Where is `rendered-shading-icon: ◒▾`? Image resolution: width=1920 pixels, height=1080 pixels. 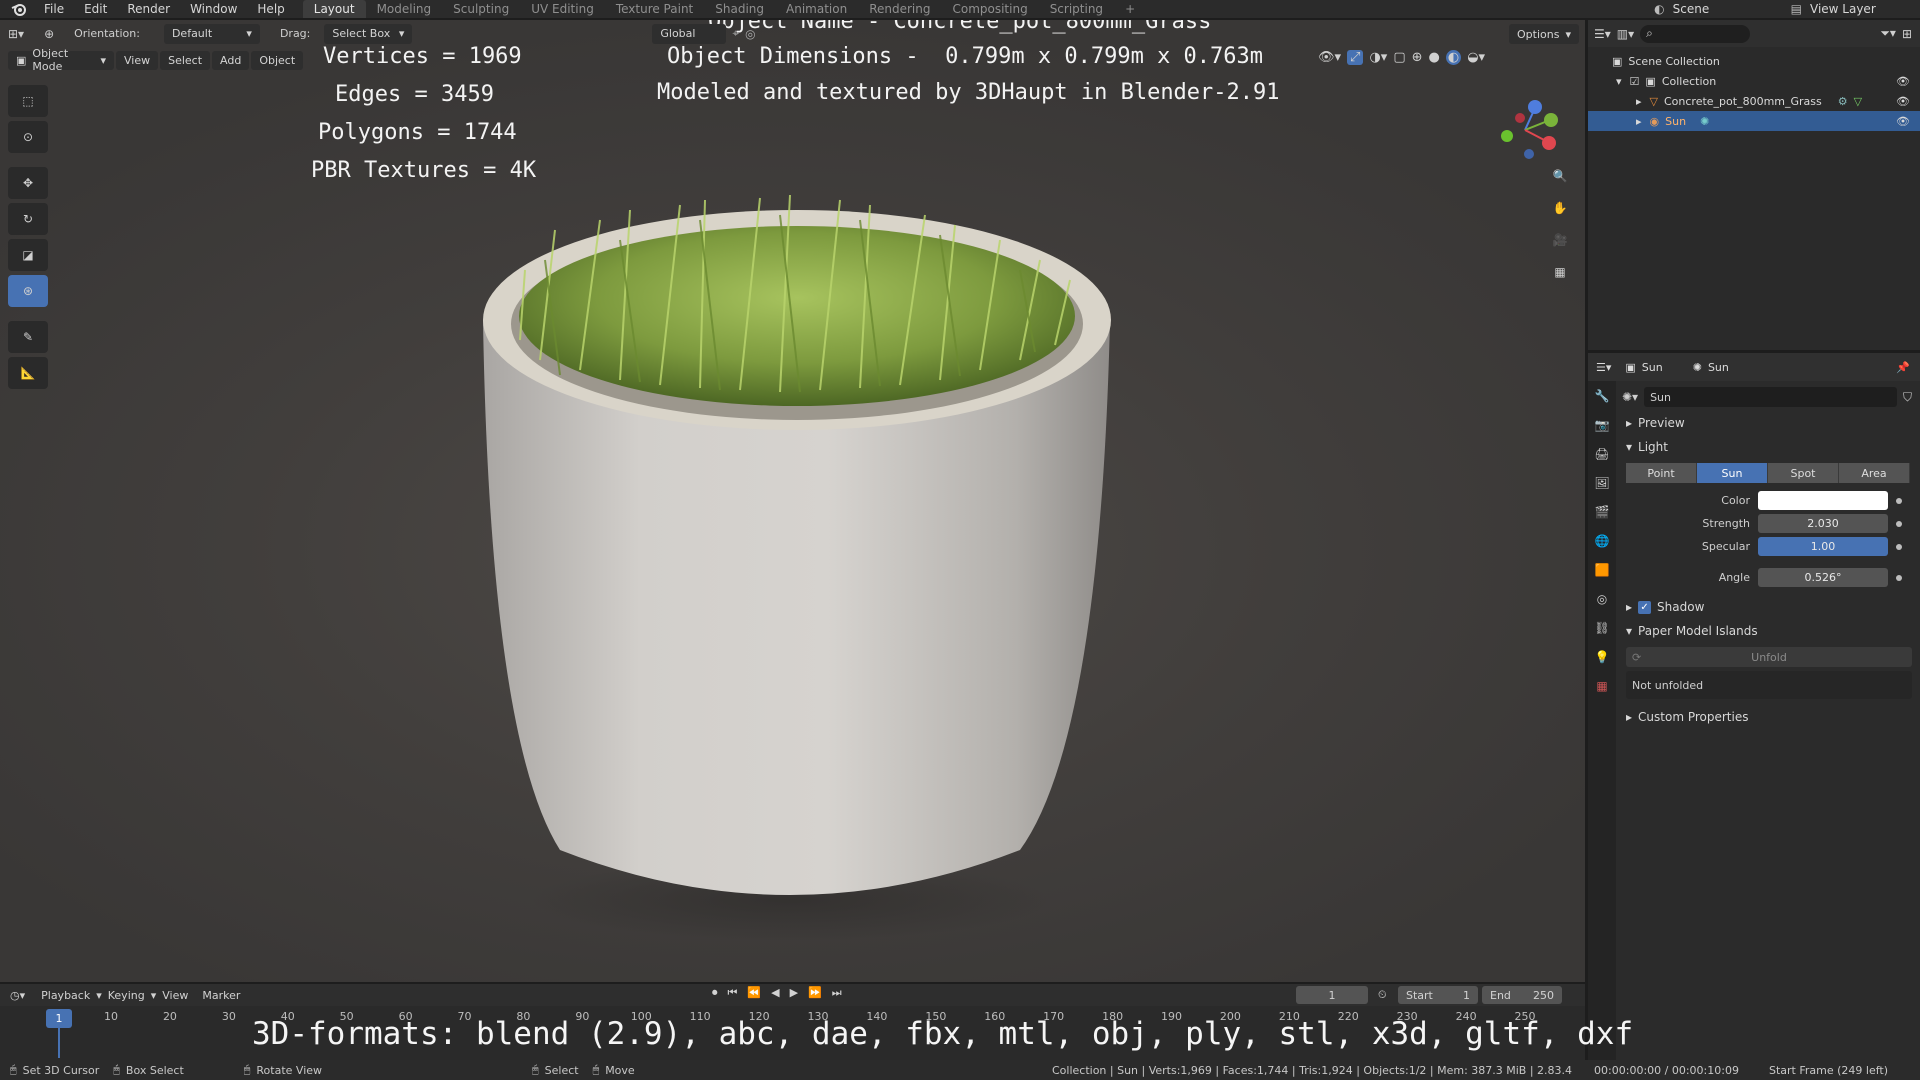
rendered-shading-icon: ◒▾ is located at coordinates (1476, 57).